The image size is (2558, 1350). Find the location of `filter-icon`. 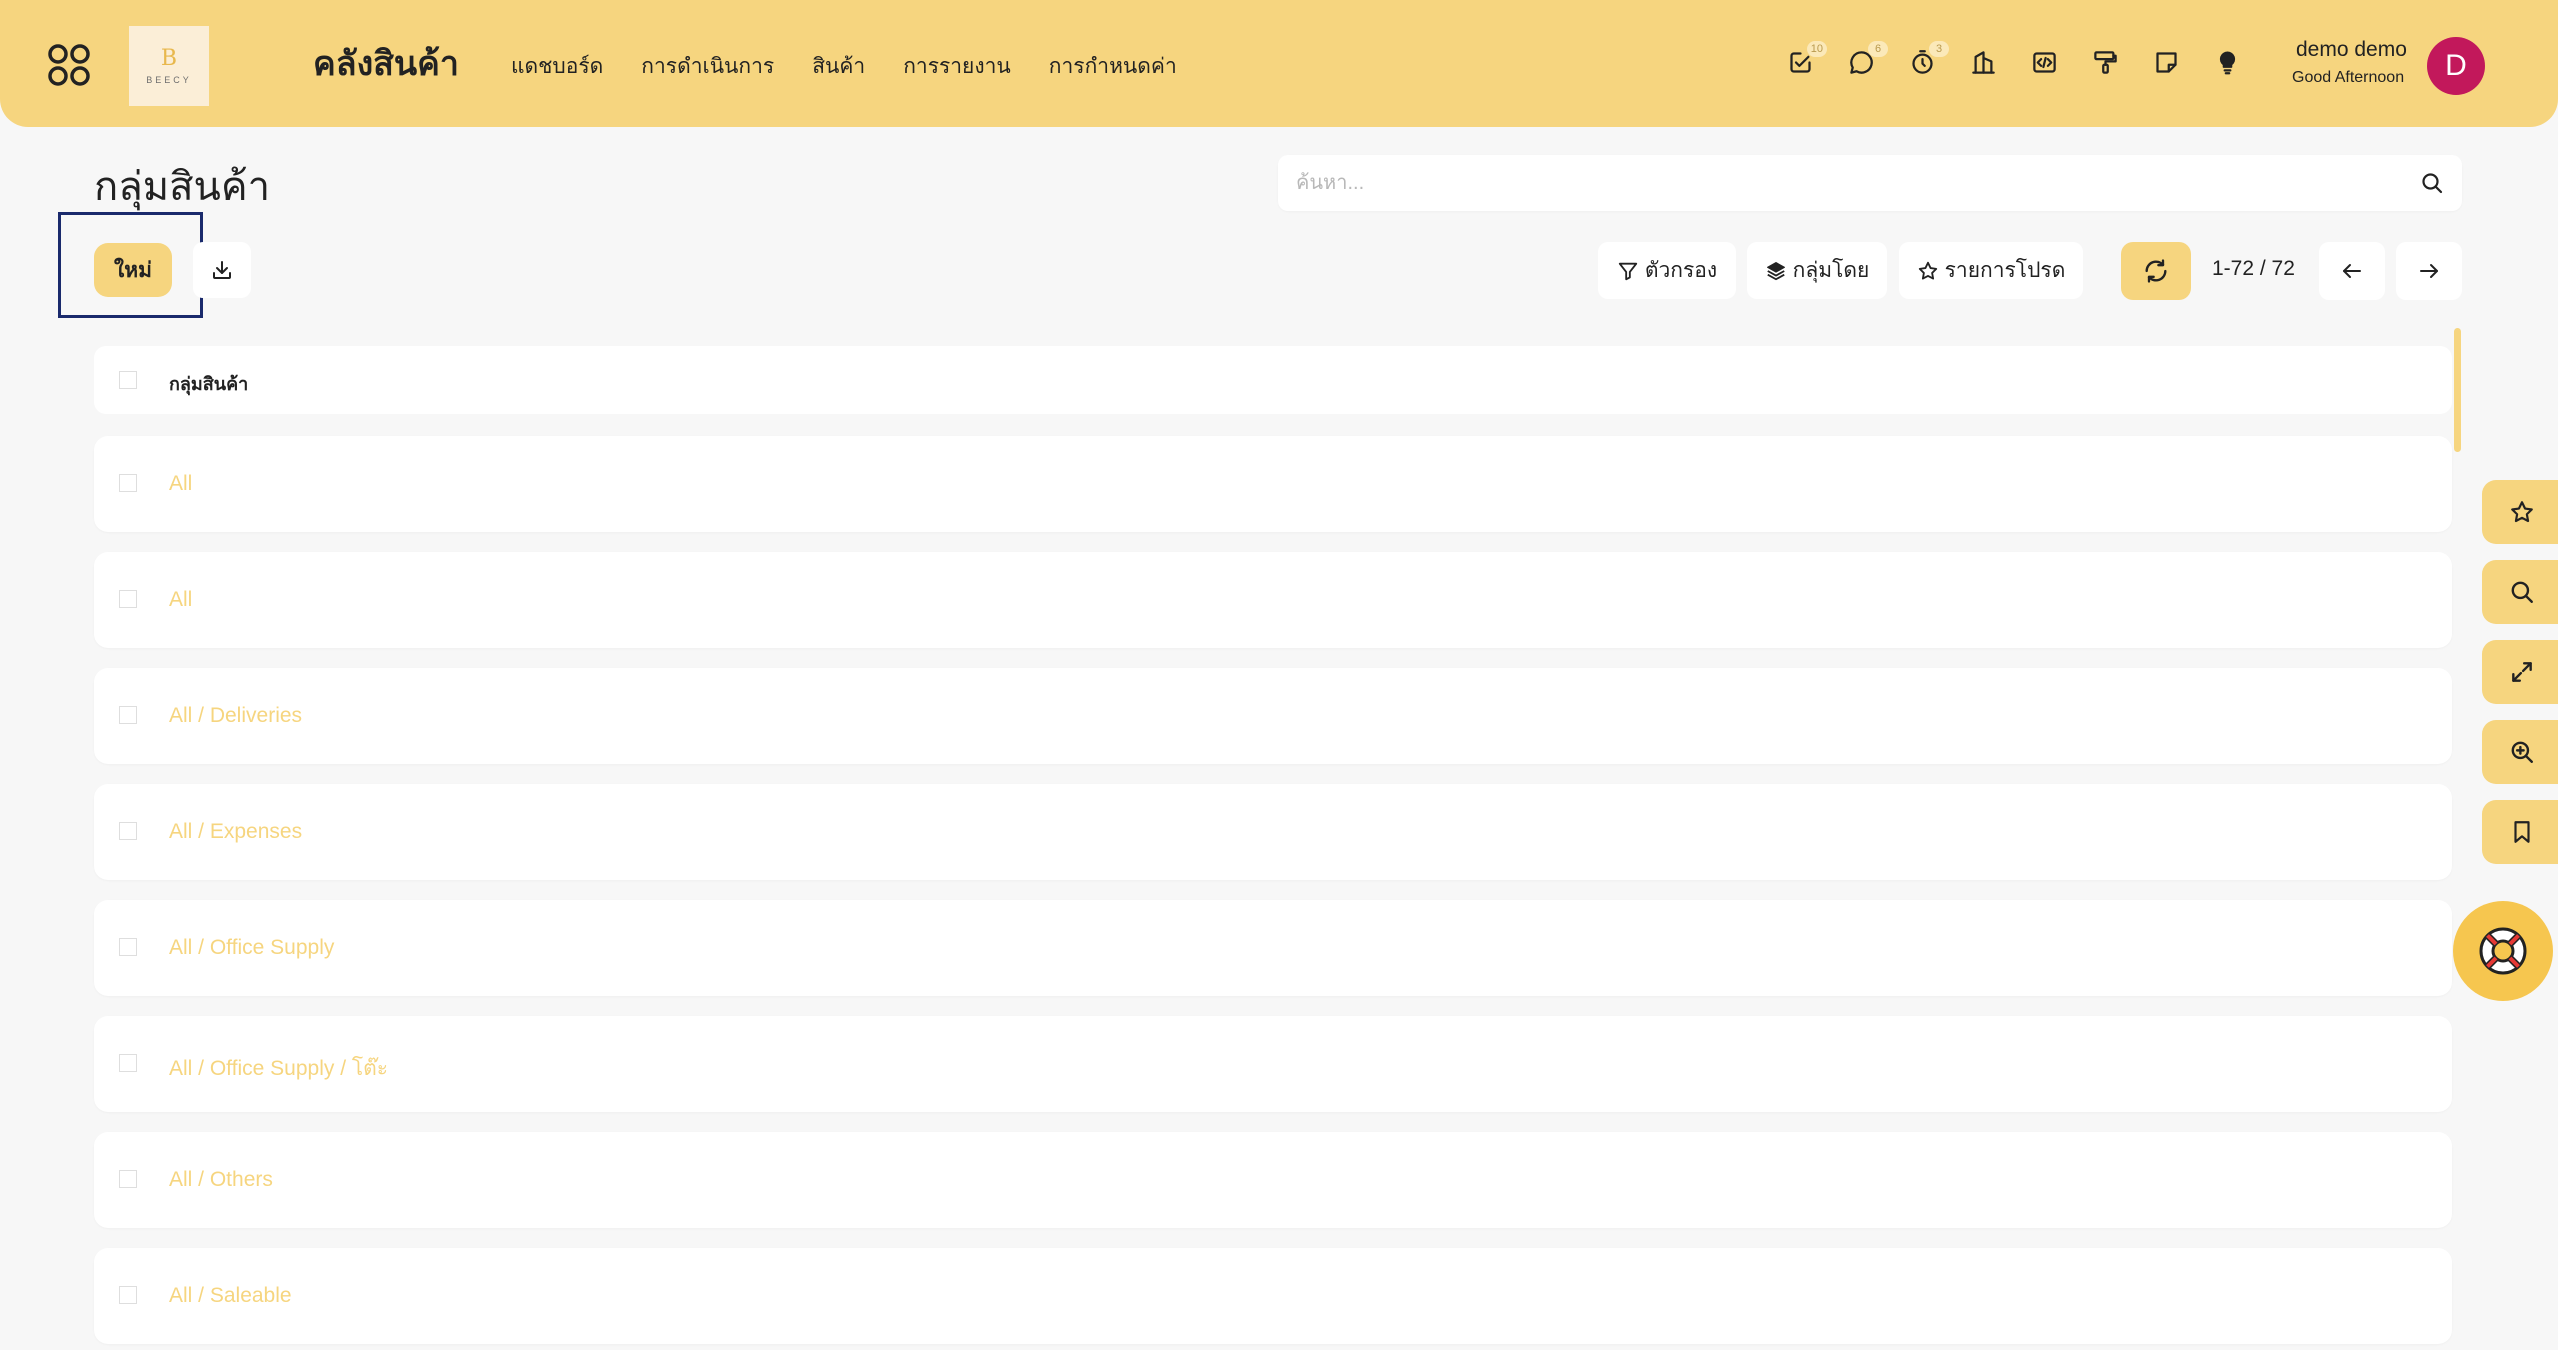

filter-icon is located at coordinates (1628, 271).